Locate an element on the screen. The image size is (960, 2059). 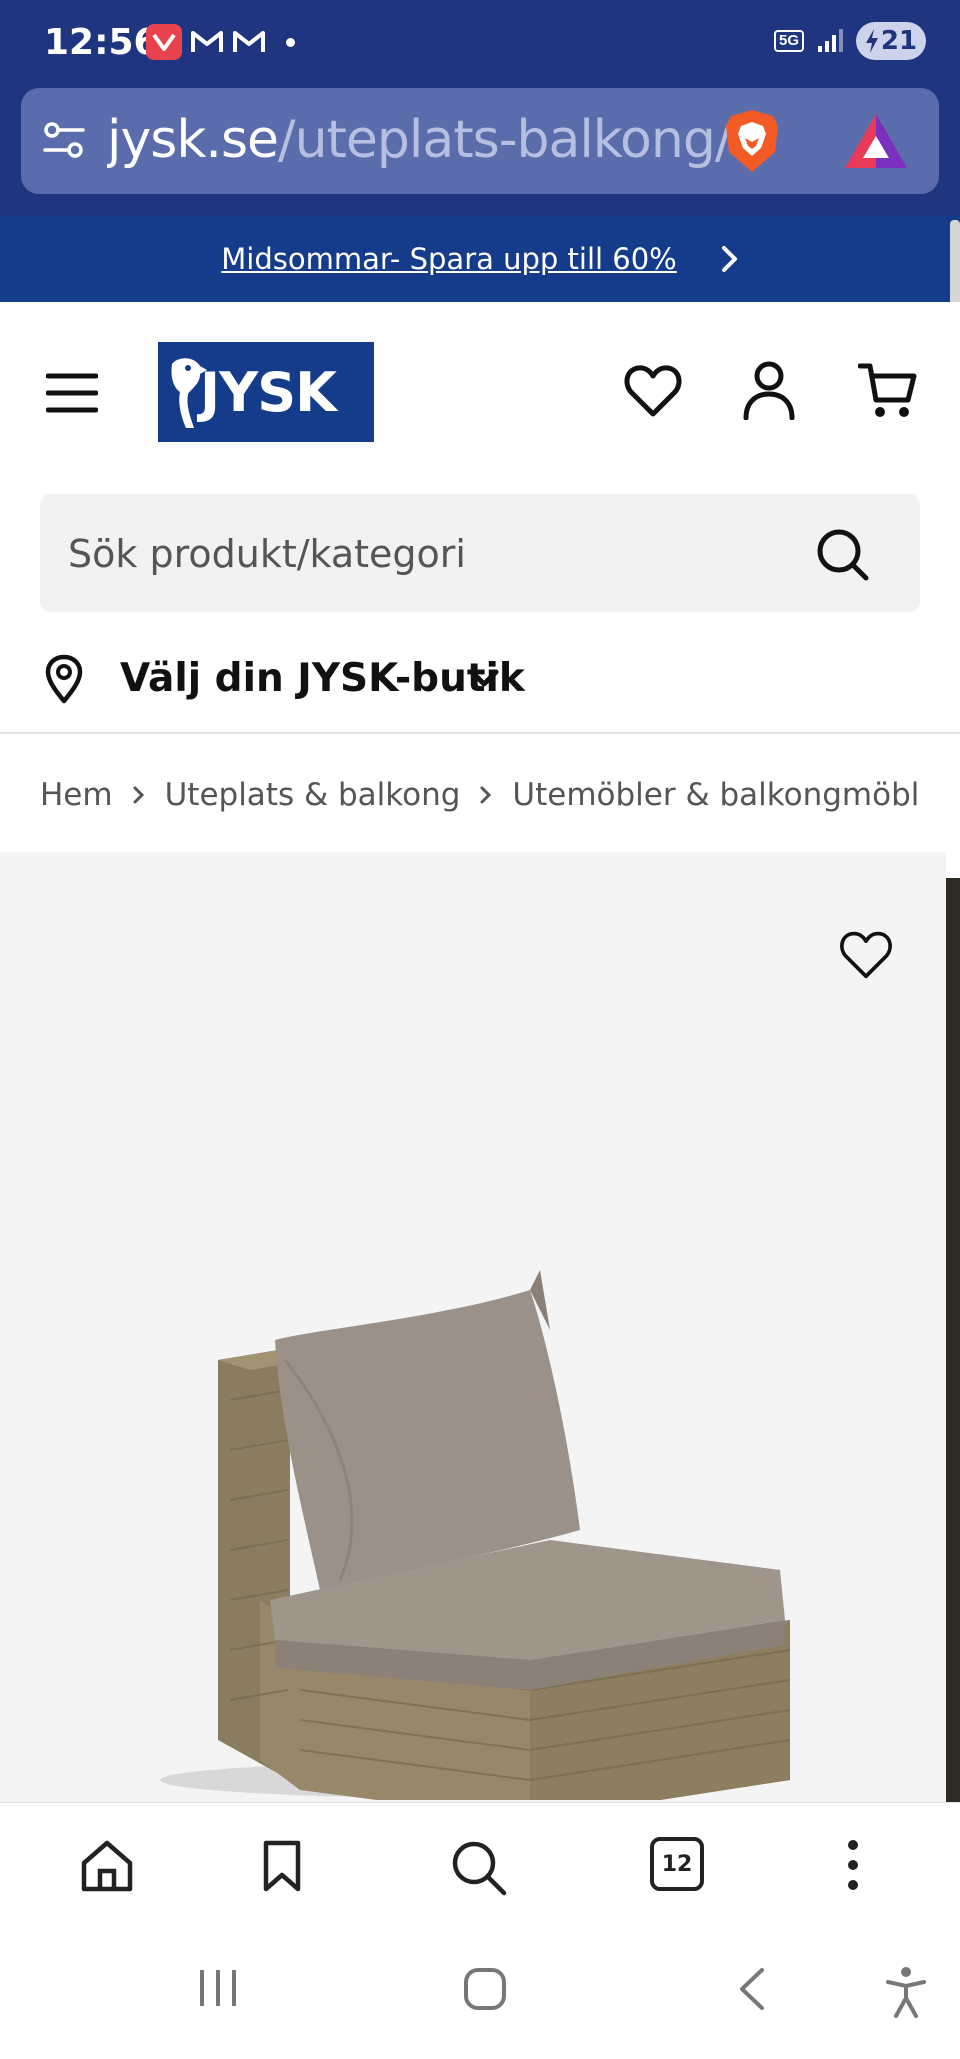
menu-icon is located at coordinates (72, 393).